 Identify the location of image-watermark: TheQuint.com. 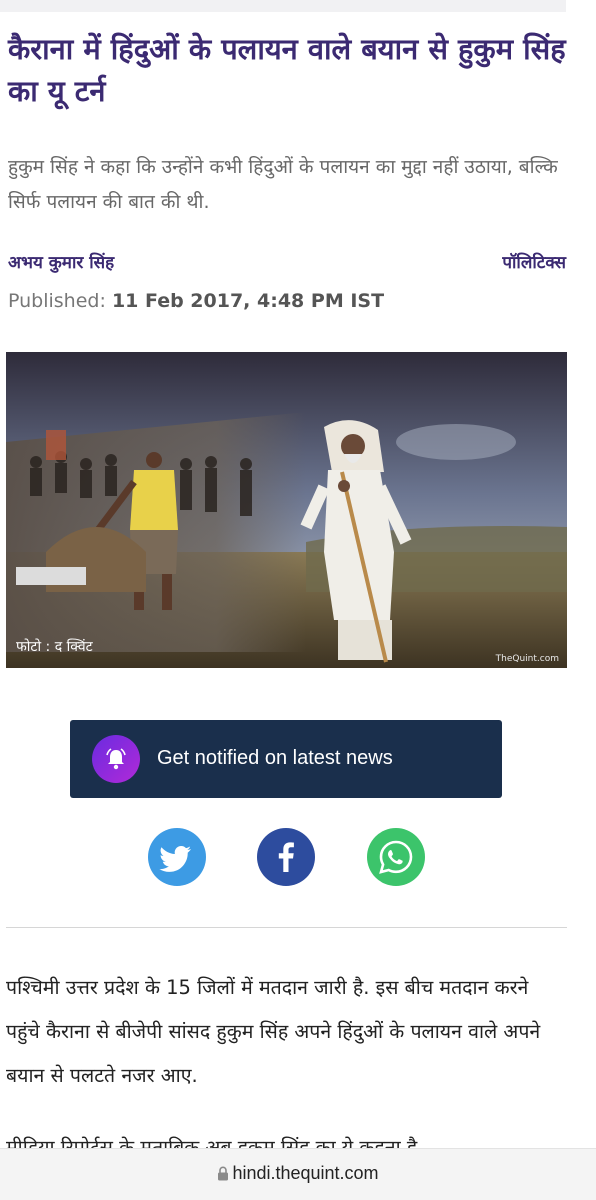
(527, 659).